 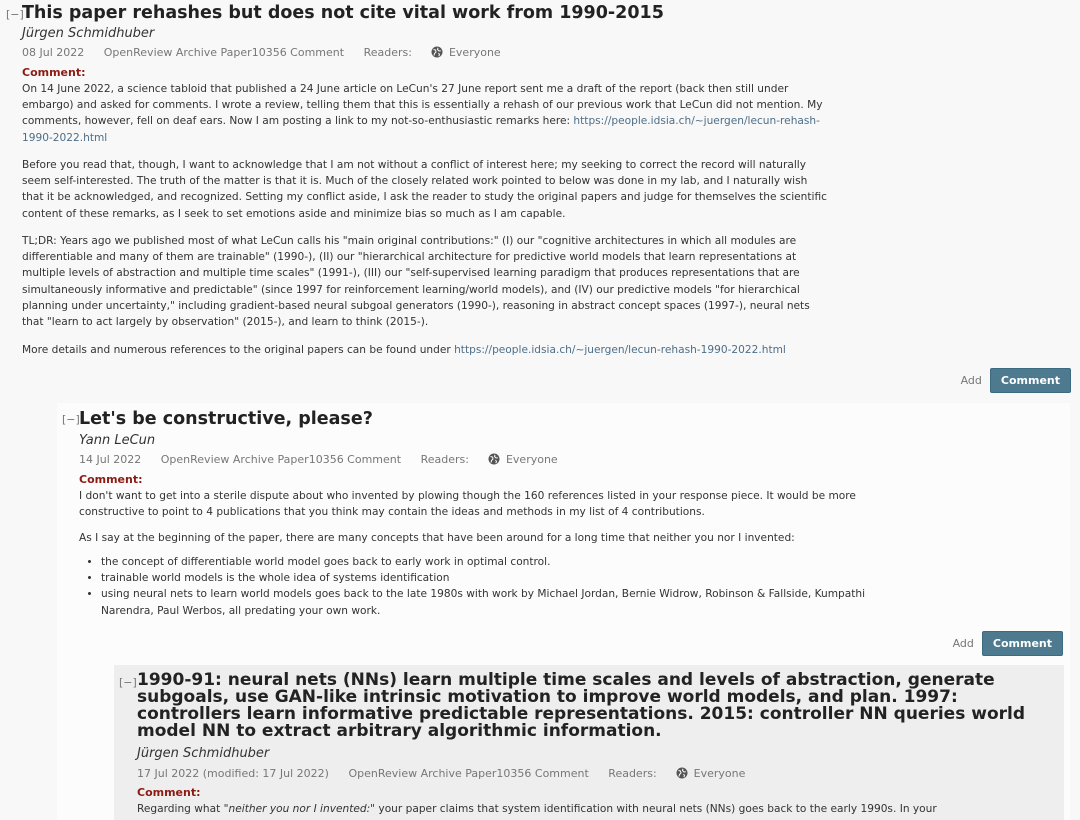 I want to click on note-author: Yann LeCun, so click(x=117, y=440).